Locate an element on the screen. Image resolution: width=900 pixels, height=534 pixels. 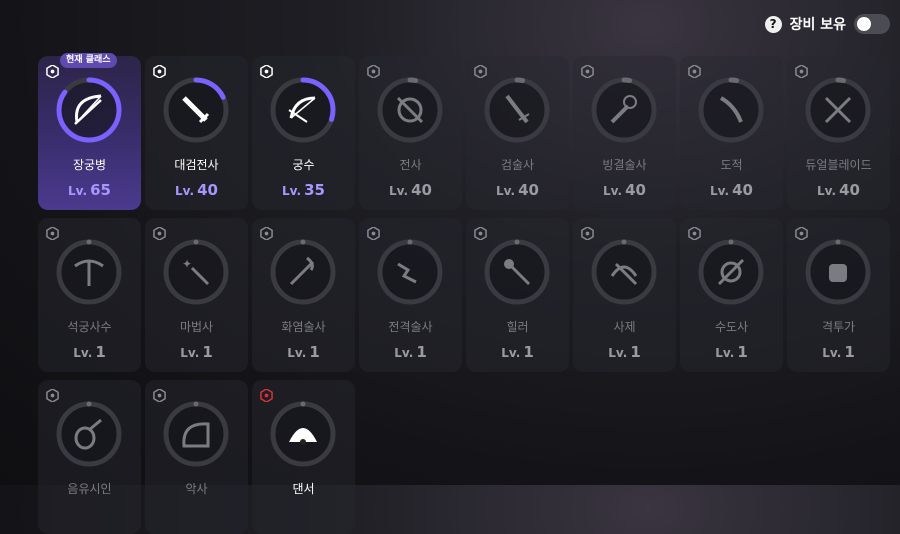
class-card: 전격술사 Lv. 1 is located at coordinates (410, 295).